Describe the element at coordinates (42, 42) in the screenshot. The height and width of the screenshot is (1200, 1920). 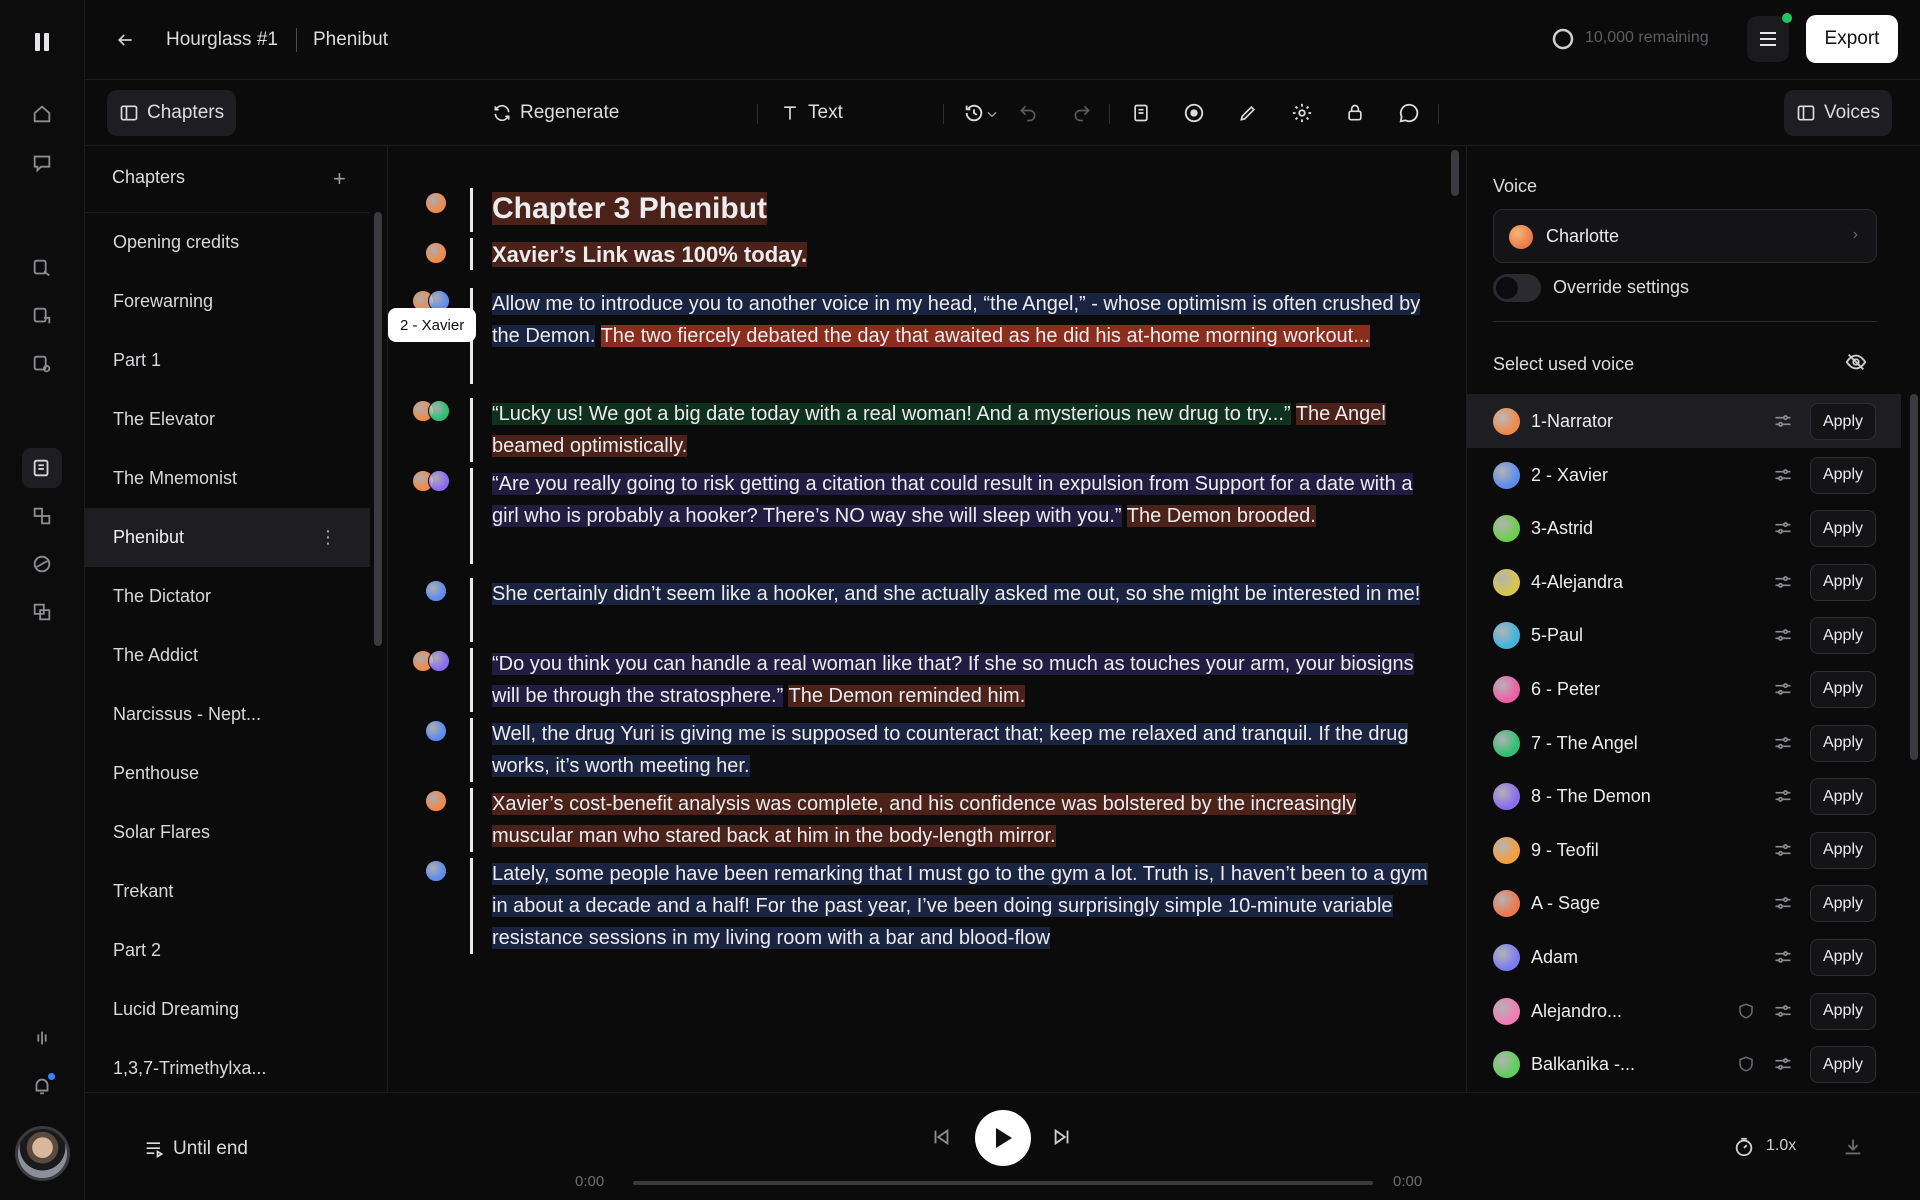
I see `sidebar-toggle-icon` at that location.